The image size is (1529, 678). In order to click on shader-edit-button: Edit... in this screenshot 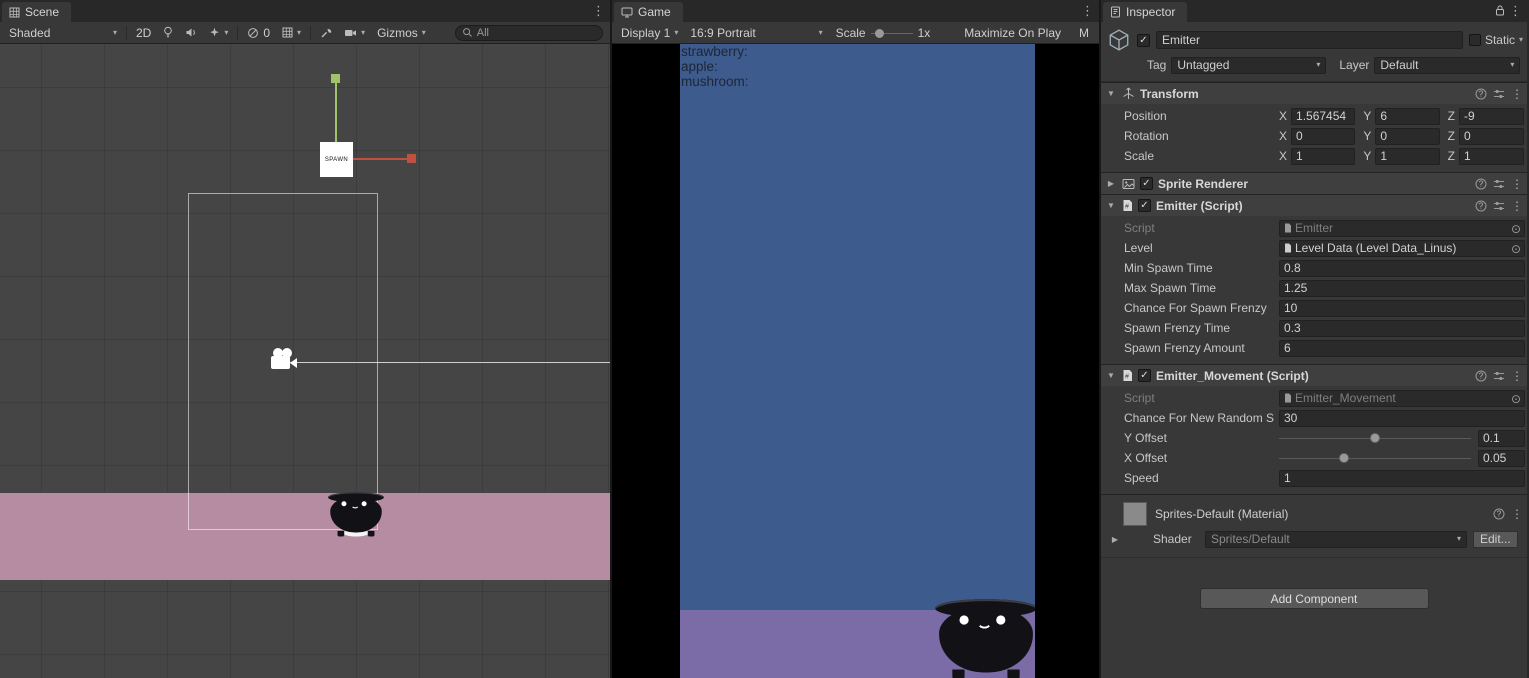, I will do `click(1495, 539)`.